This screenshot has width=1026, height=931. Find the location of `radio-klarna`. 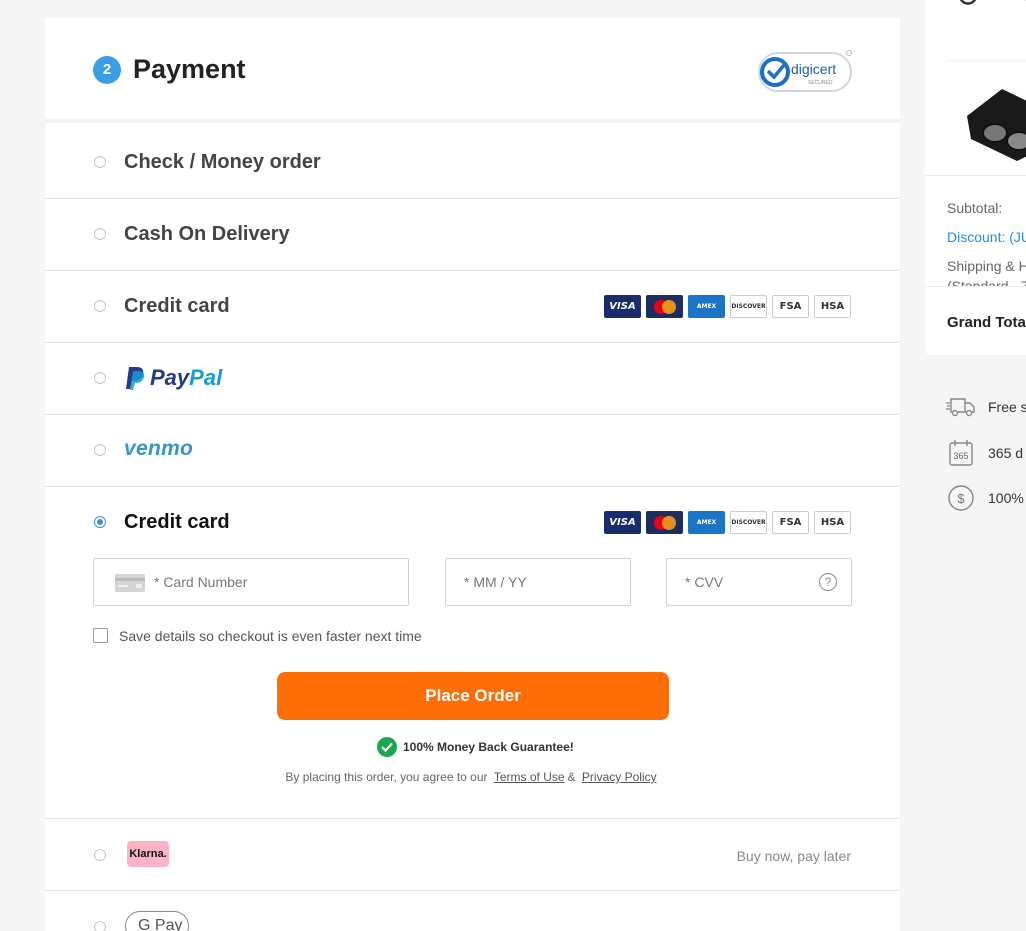

radio-klarna is located at coordinates (100, 855).